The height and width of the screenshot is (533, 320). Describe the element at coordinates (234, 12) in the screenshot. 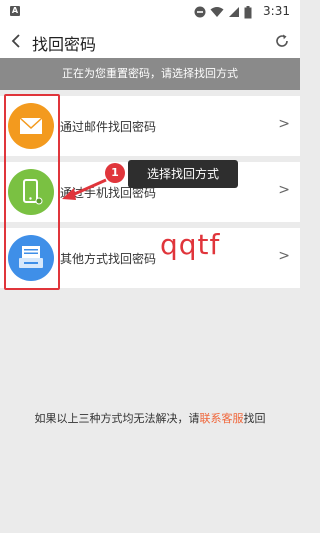

I see `signal-icon` at that location.